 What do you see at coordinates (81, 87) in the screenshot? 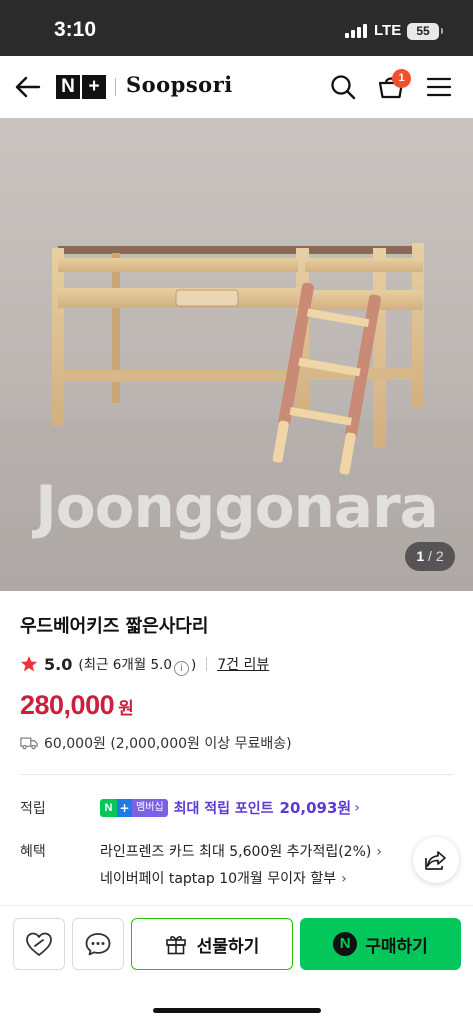
I see `naver-plus-logo: N +` at bounding box center [81, 87].